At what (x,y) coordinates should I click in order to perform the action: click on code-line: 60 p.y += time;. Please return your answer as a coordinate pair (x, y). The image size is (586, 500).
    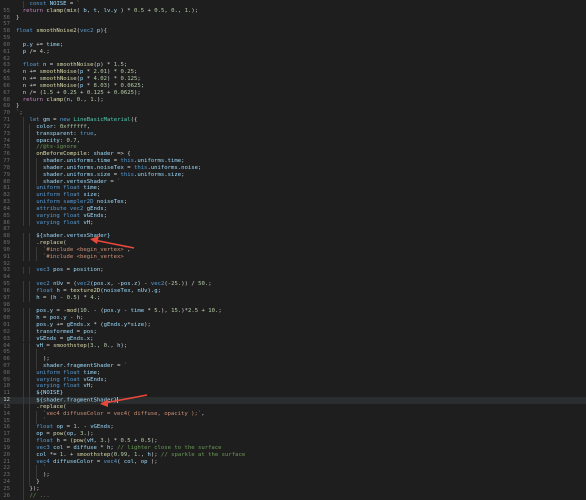
    Looking at the image, I should click on (293, 45).